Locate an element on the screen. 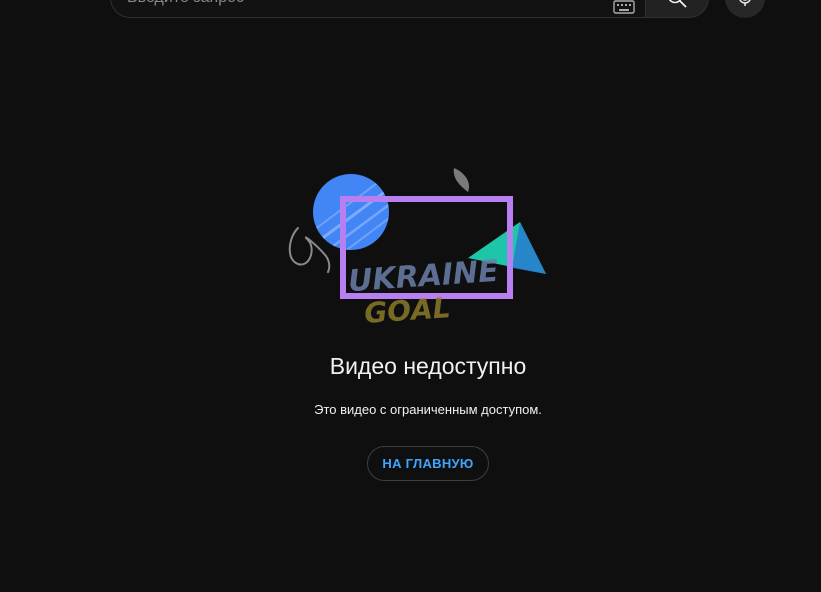 This screenshot has width=821, height=592. page-title: Видео недоступно is located at coordinates (428, 366).